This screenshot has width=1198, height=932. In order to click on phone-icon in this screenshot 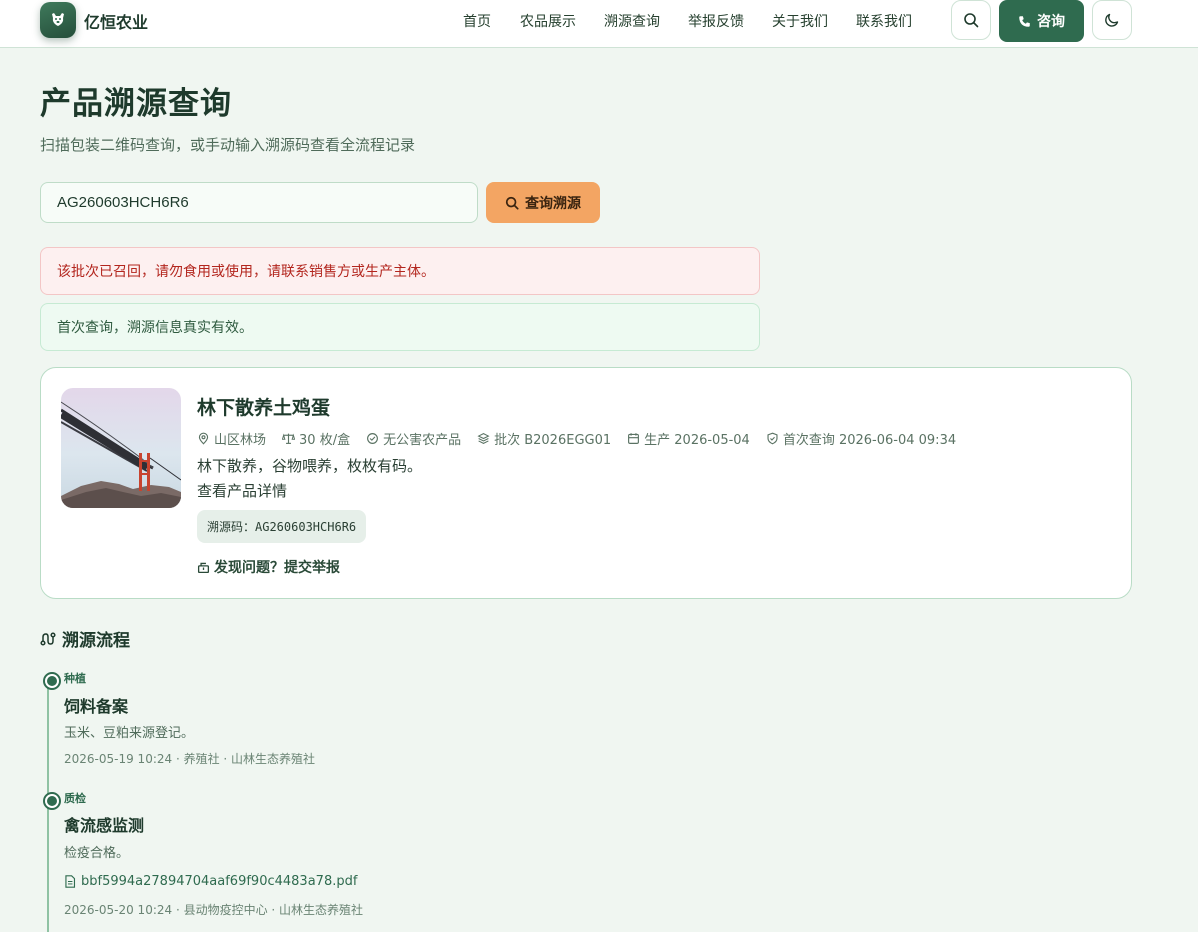, I will do `click(1024, 21)`.